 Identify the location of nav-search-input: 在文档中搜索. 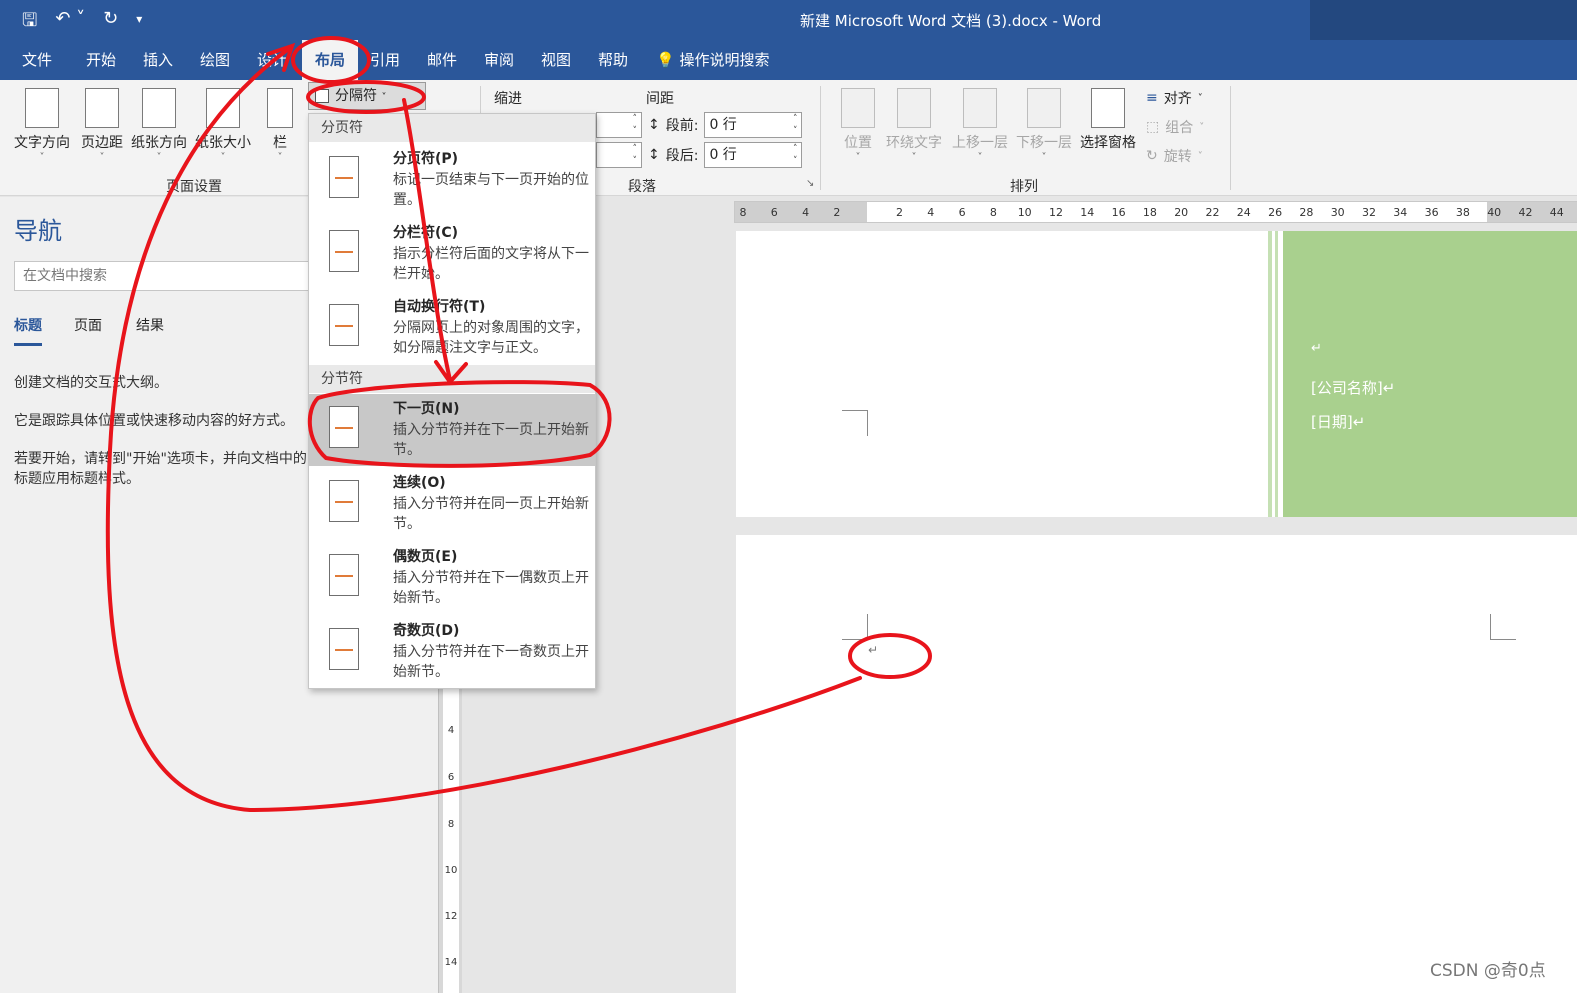
(164, 276).